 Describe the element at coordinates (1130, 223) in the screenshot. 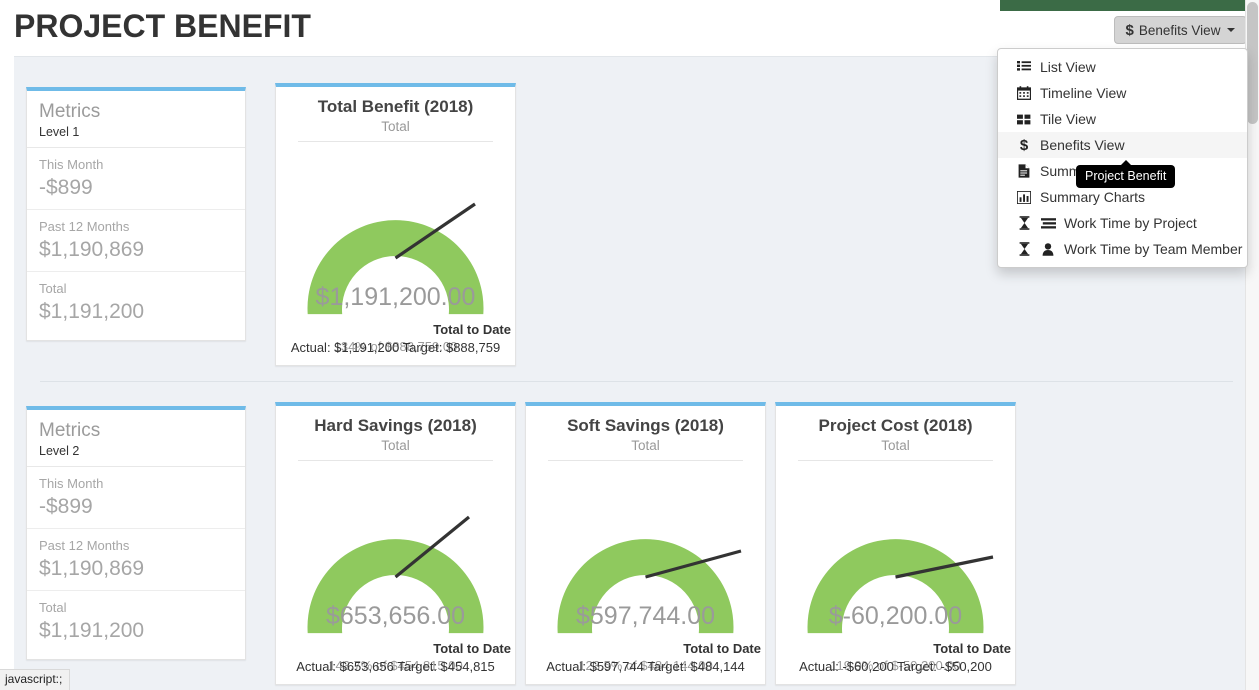

I see `menu-item-label: Work Time by Project` at that location.